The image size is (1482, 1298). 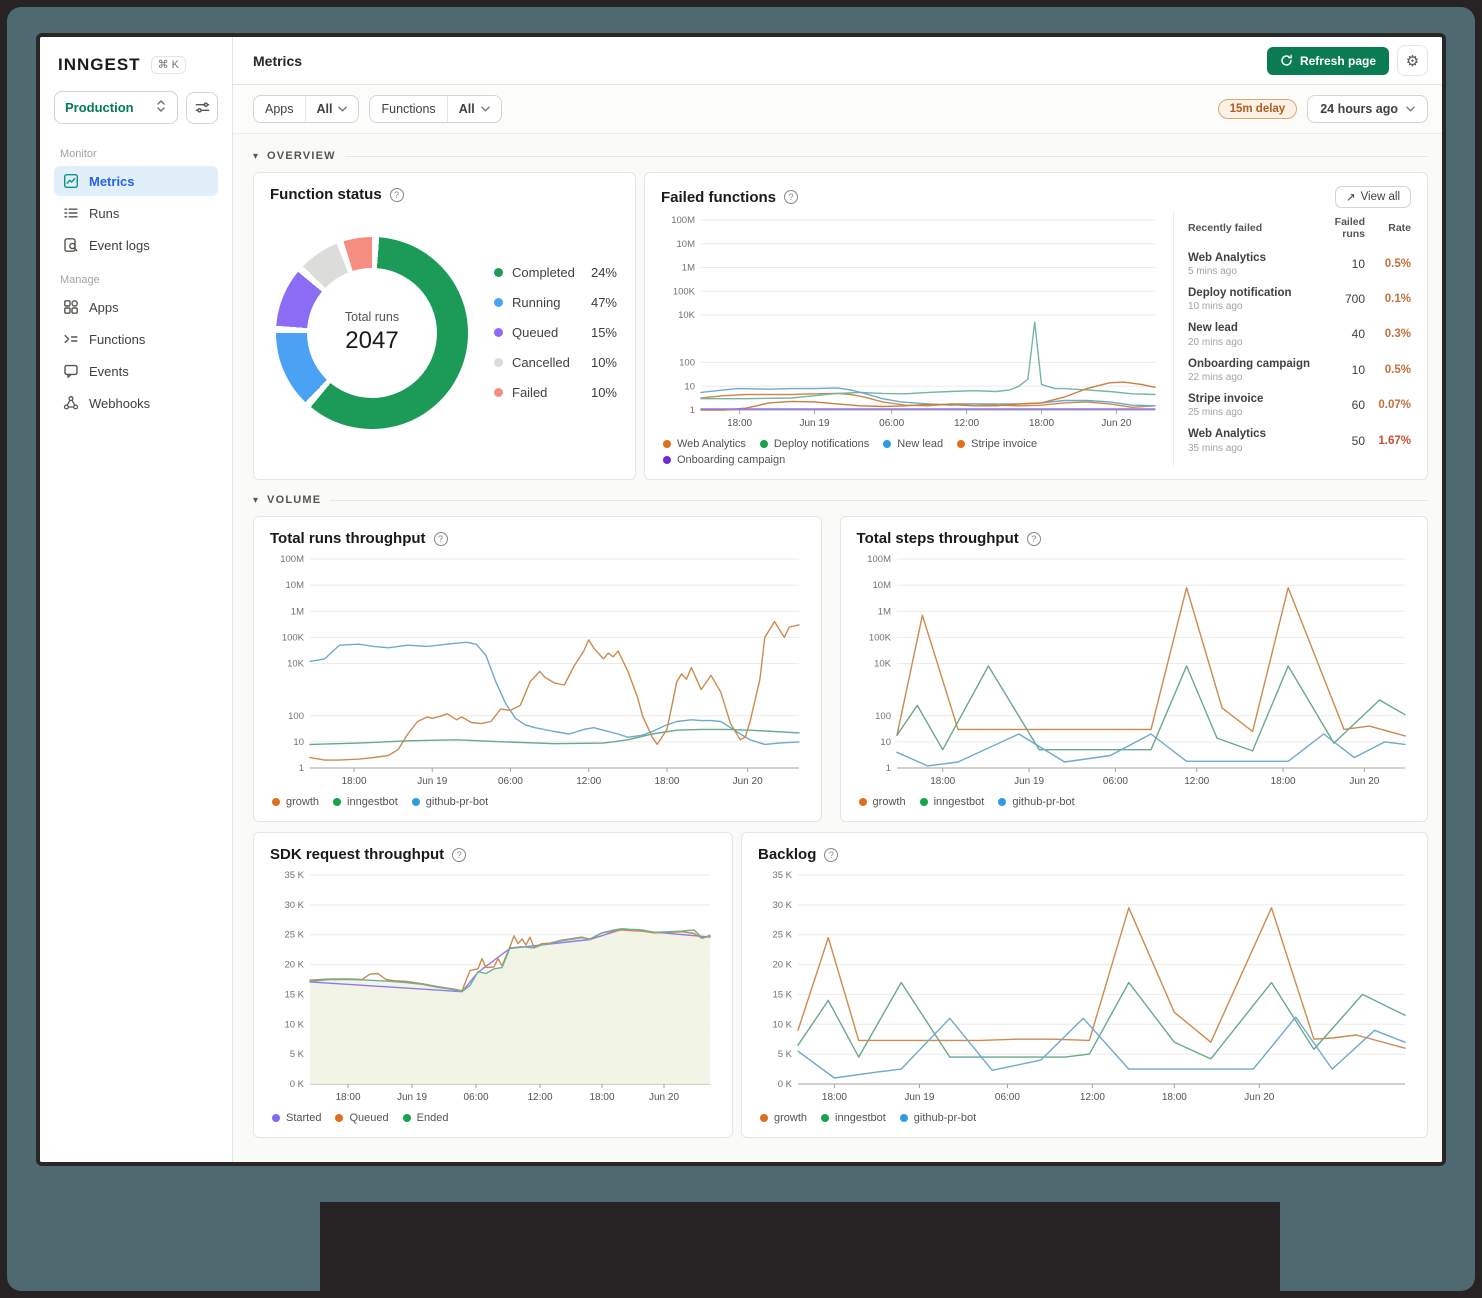 What do you see at coordinates (136, 181) in the screenshot?
I see `sidebar-item-metrics: Metrics` at bounding box center [136, 181].